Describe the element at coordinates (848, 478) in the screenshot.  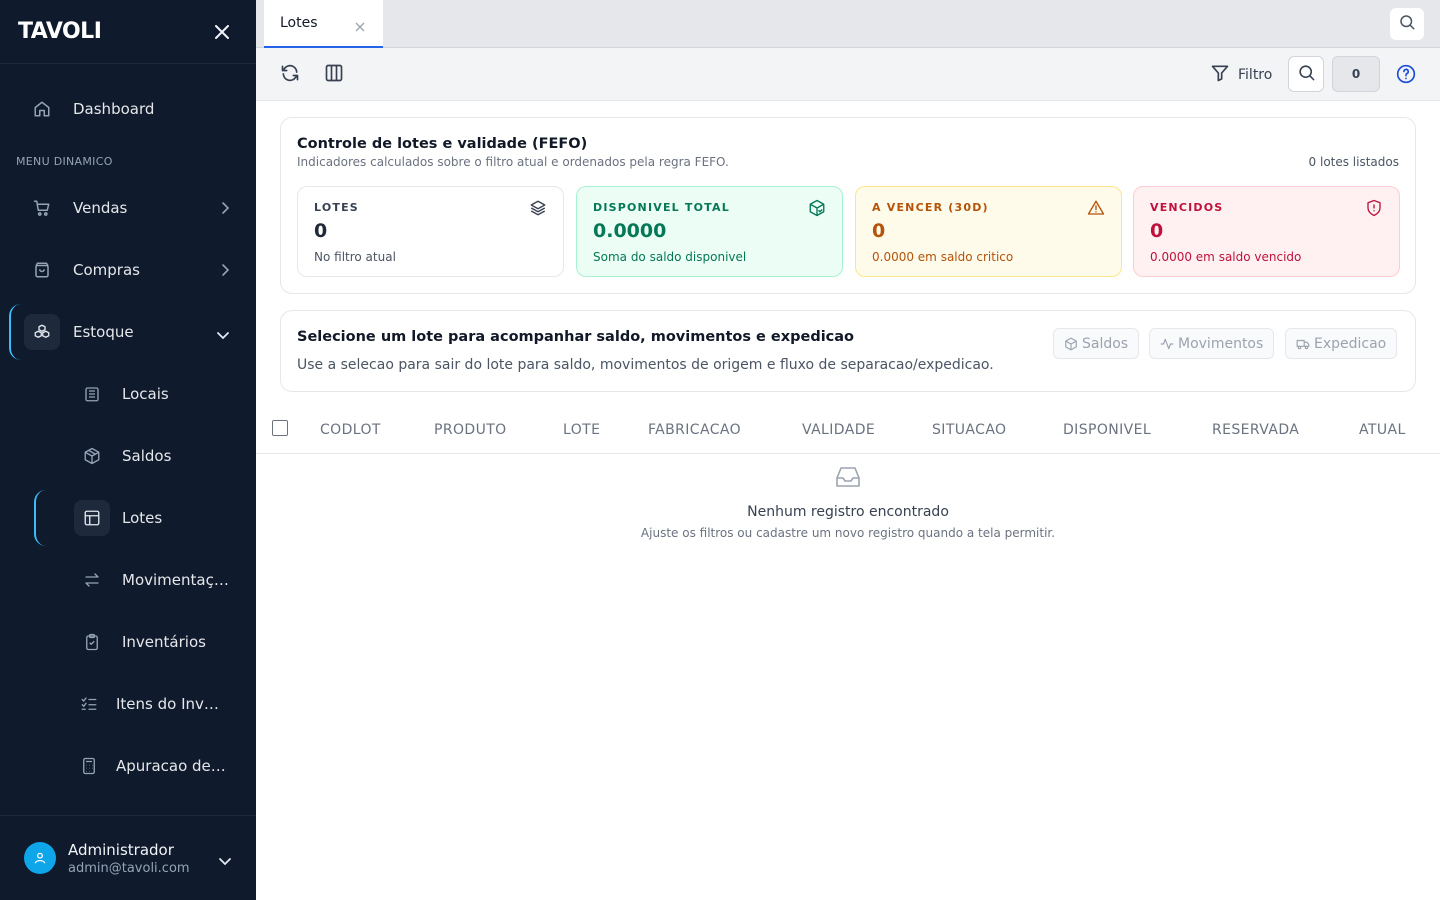
I see `inbox-icon` at that location.